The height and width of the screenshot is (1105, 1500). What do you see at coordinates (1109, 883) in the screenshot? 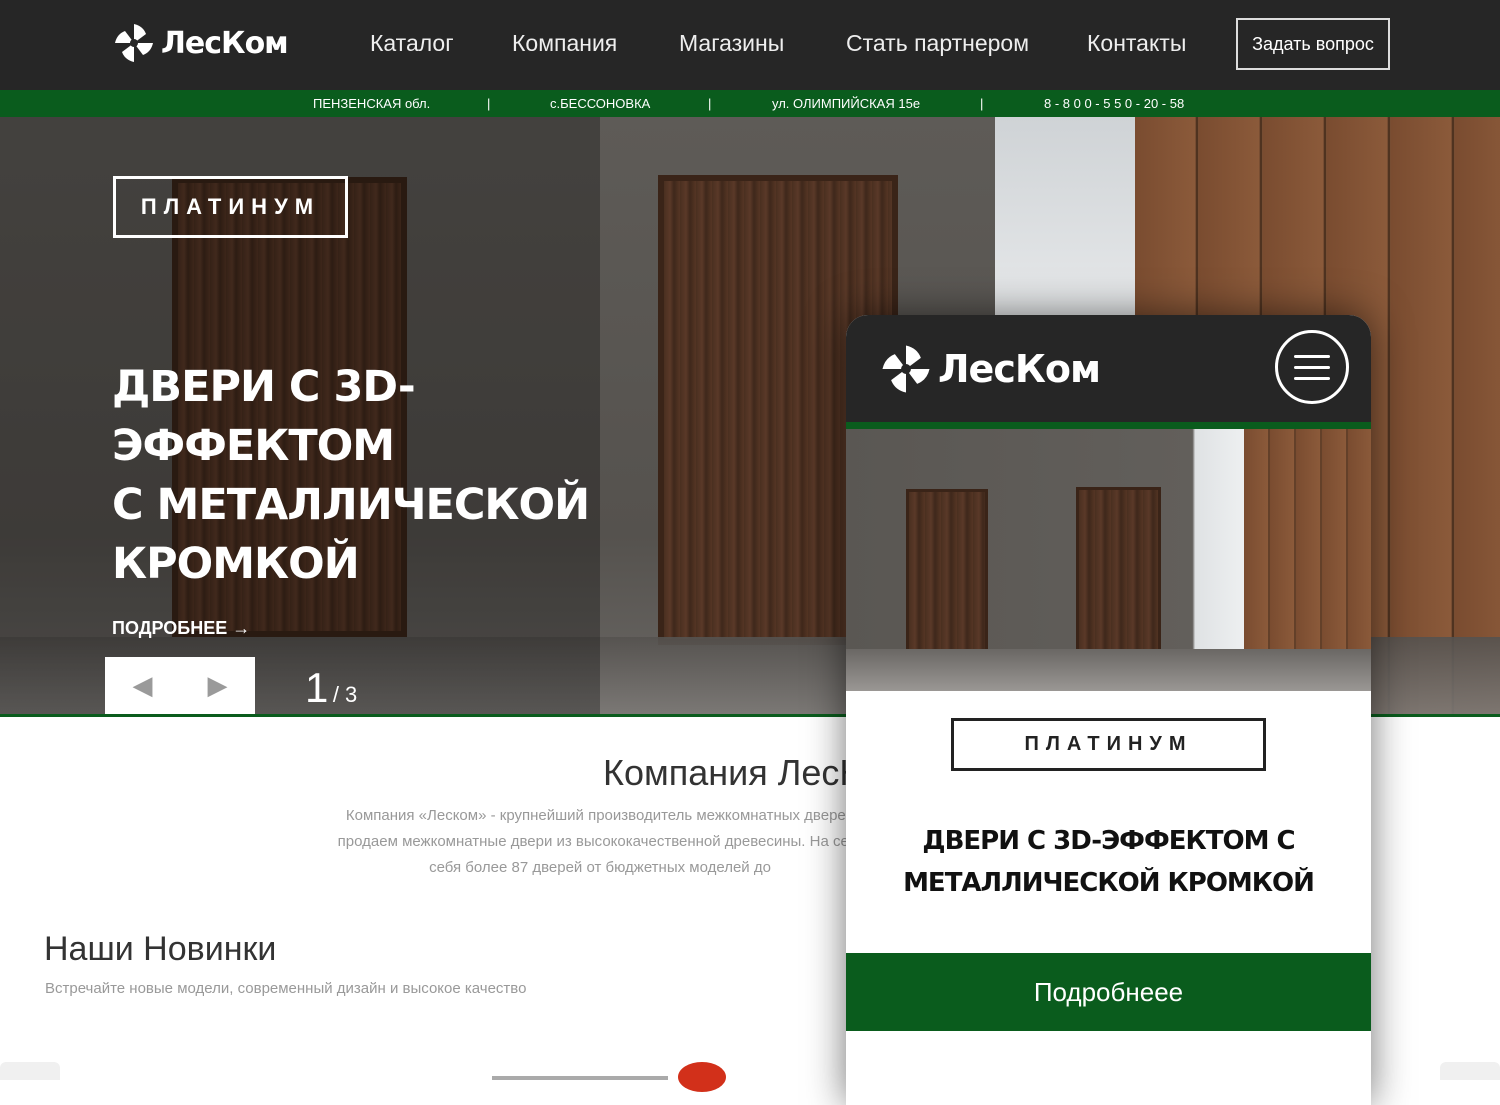
I see `mobile-hero-title-line: МЕТАЛЛИЧЕСКОЙ КРОМКОЙ` at bounding box center [1109, 883].